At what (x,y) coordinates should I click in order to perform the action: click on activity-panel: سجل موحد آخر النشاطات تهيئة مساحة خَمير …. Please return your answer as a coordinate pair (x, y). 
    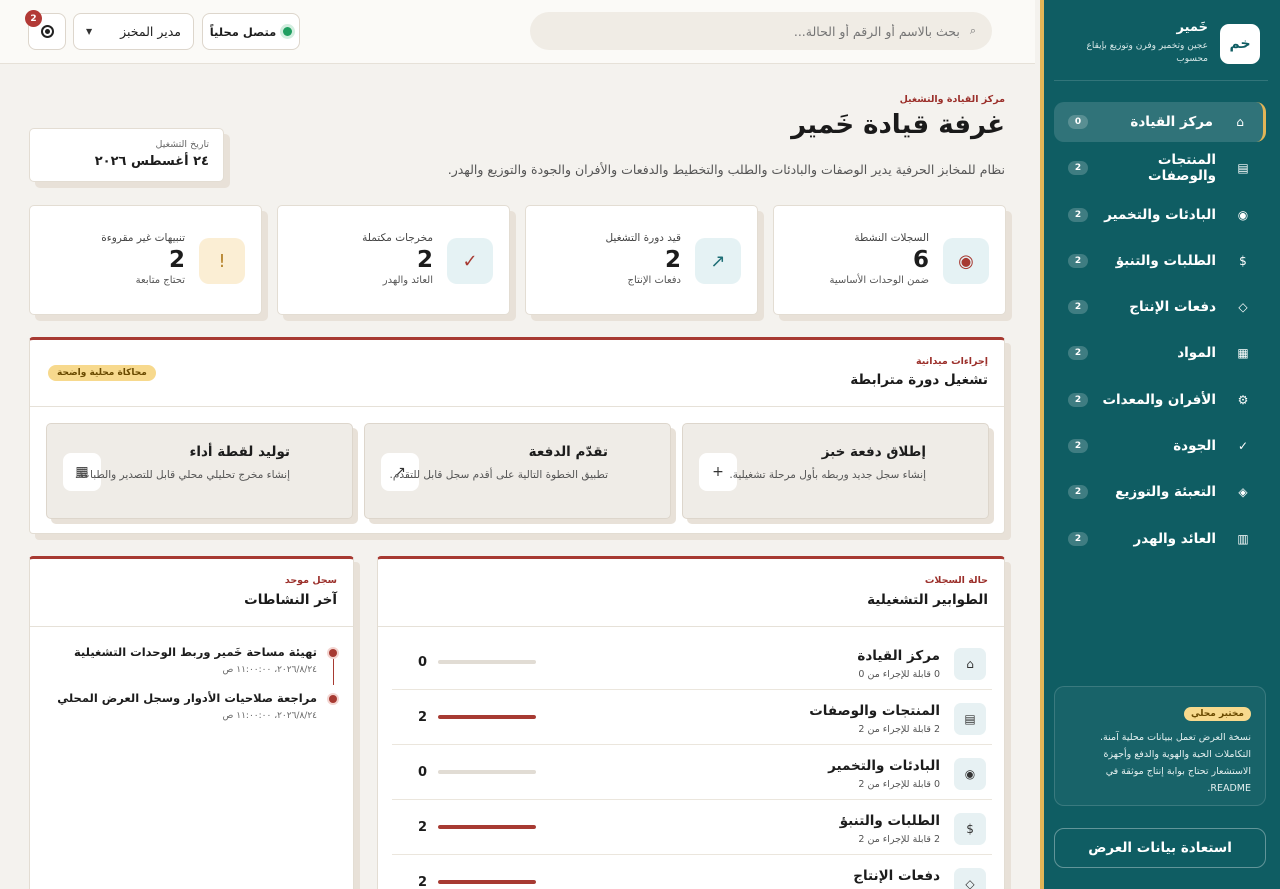
    Looking at the image, I should click on (191, 722).